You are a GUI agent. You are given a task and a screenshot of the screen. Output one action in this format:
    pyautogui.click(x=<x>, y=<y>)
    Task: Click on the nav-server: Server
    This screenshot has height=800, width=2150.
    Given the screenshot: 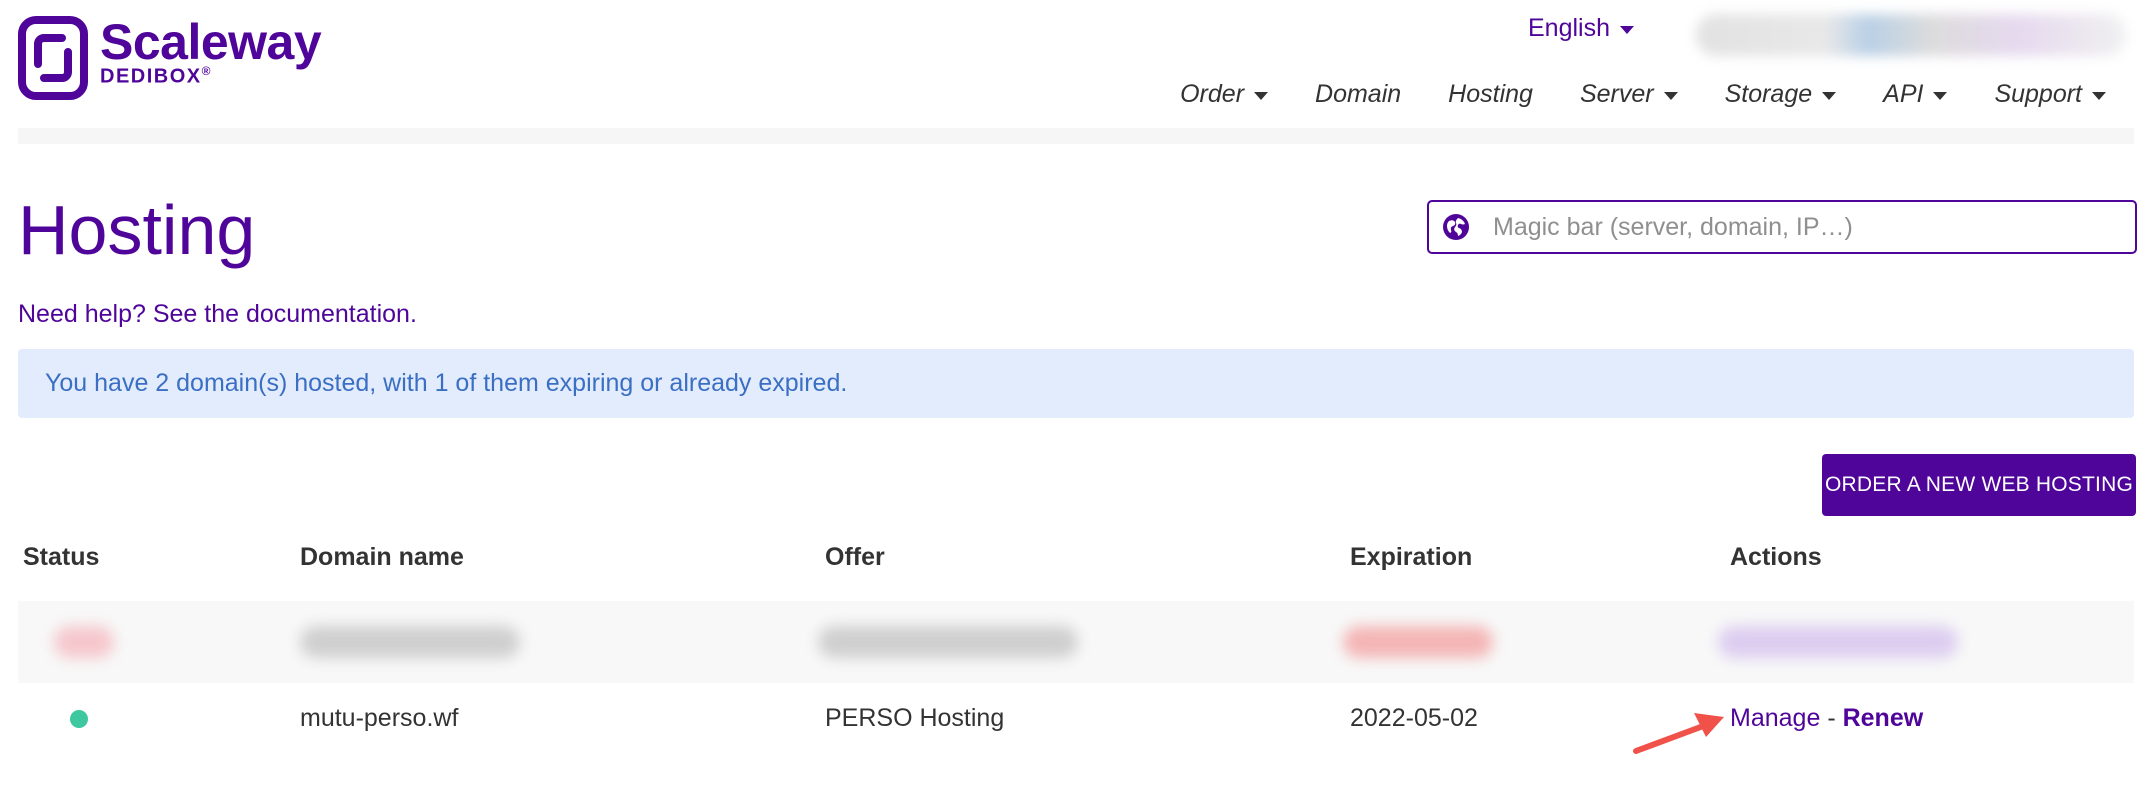 What is the action you would take?
    pyautogui.click(x=1629, y=94)
    